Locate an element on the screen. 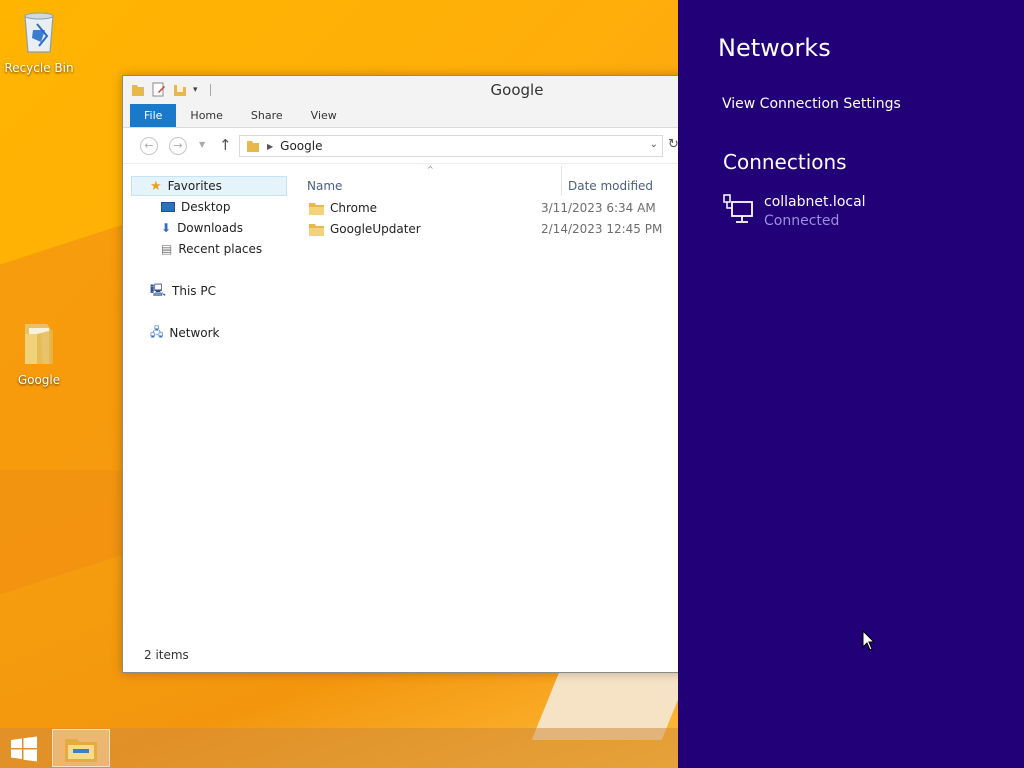 The width and height of the screenshot is (1024, 768). nav-desktop: Desktop is located at coordinates (196, 207).